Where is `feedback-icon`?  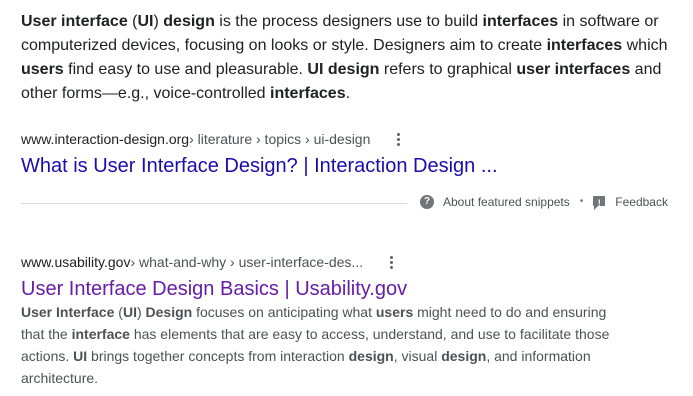 feedback-icon is located at coordinates (599, 203).